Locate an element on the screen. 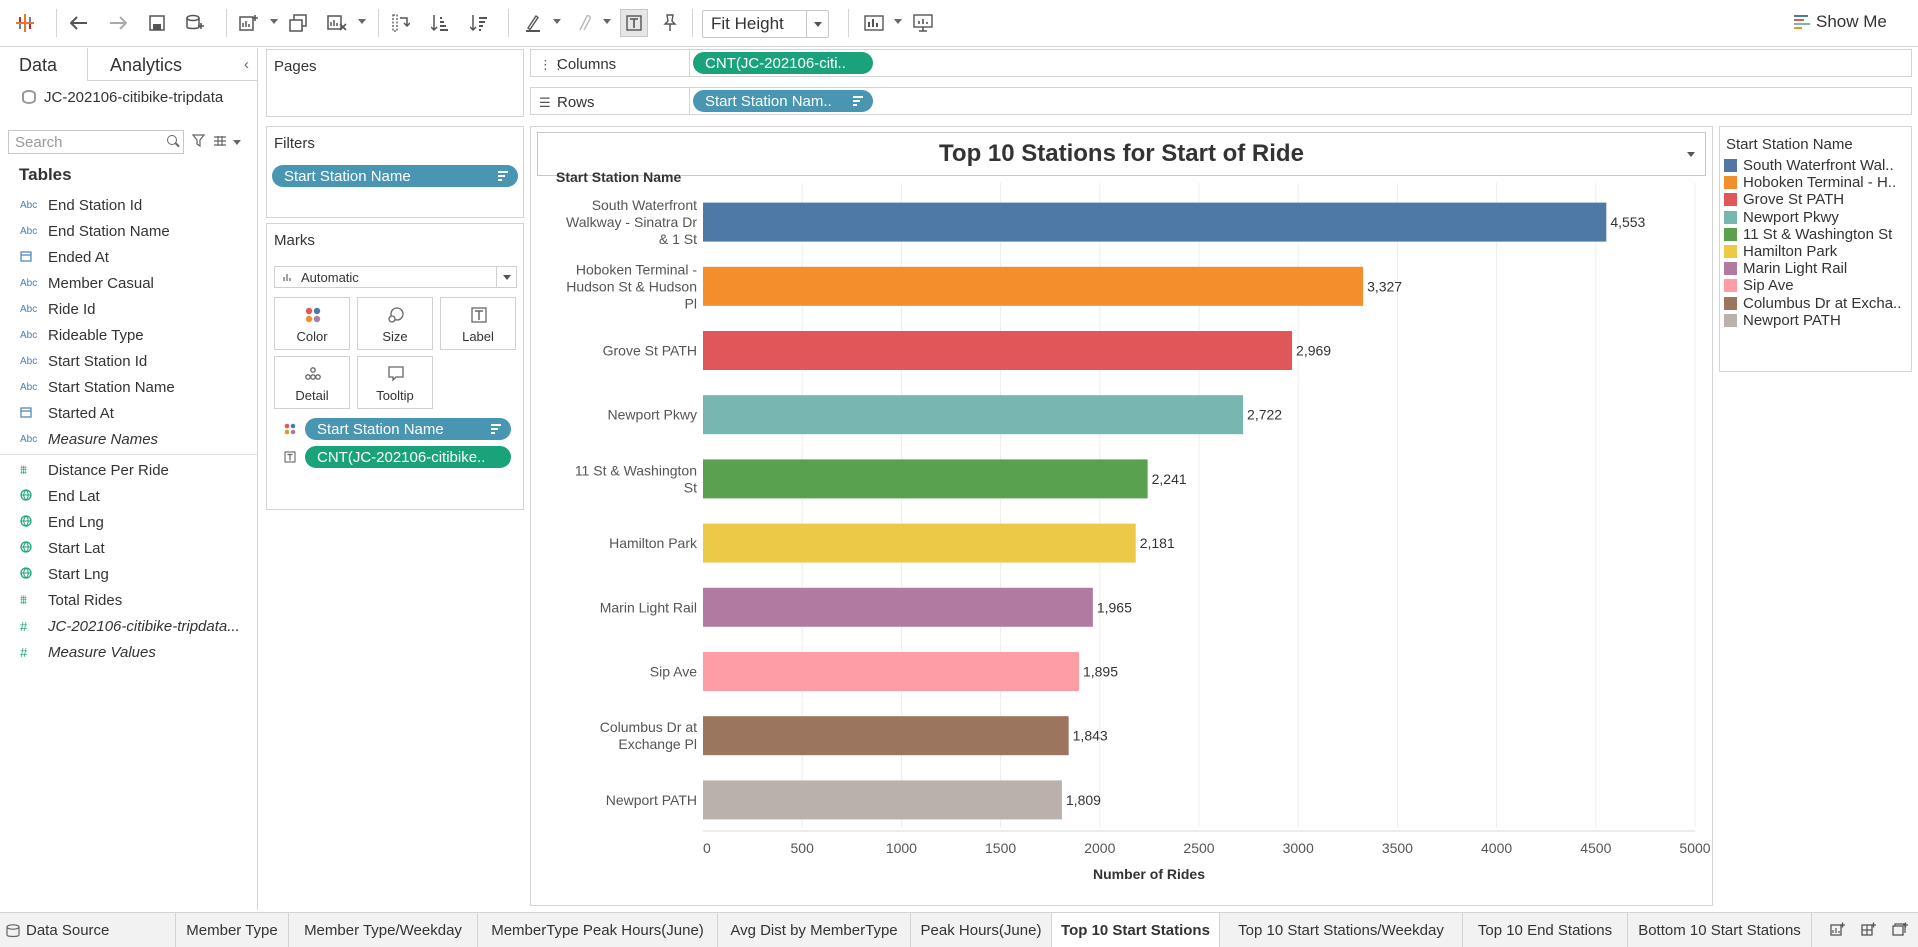 This screenshot has width=1918, height=947. highlight-icon is located at coordinates (533, 23).